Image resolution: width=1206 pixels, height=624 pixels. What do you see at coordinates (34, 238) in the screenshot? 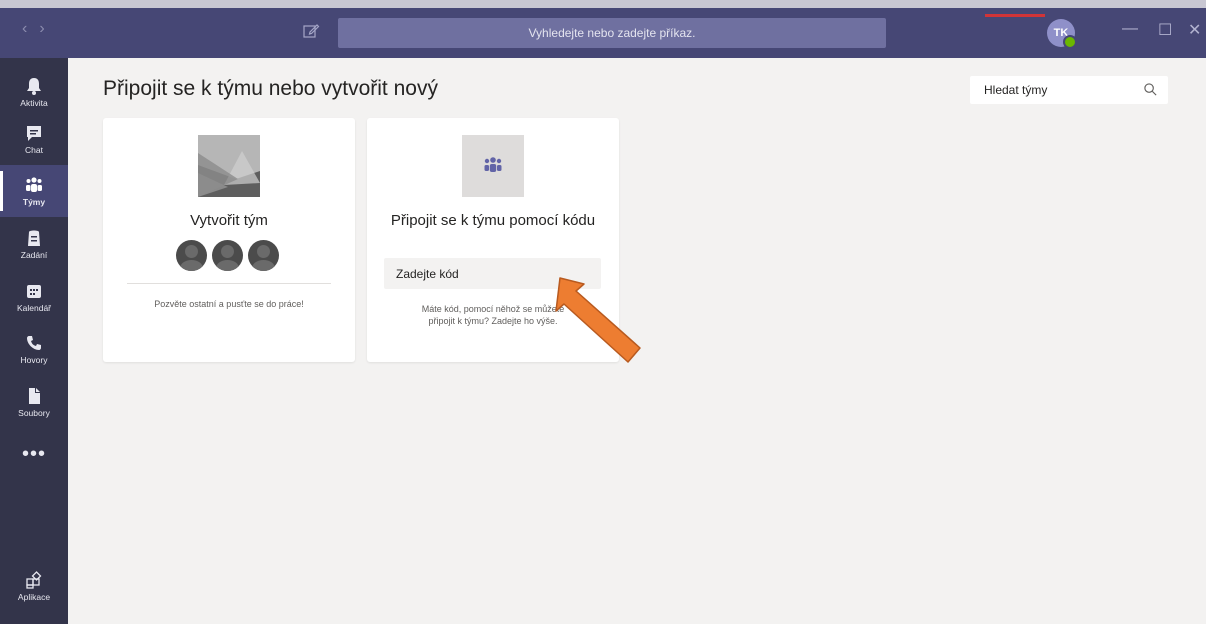
I see `assignments-icon` at bounding box center [34, 238].